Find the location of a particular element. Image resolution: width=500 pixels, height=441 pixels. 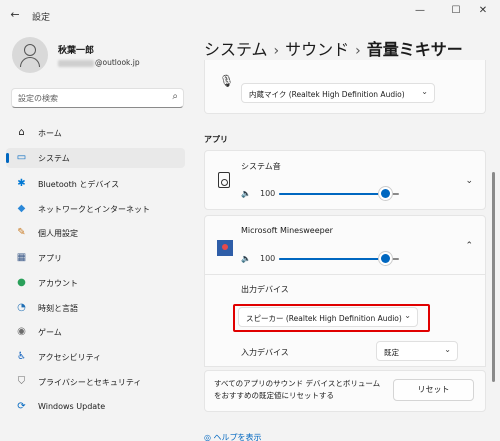

brush-icon: ✎ is located at coordinates (21, 232).